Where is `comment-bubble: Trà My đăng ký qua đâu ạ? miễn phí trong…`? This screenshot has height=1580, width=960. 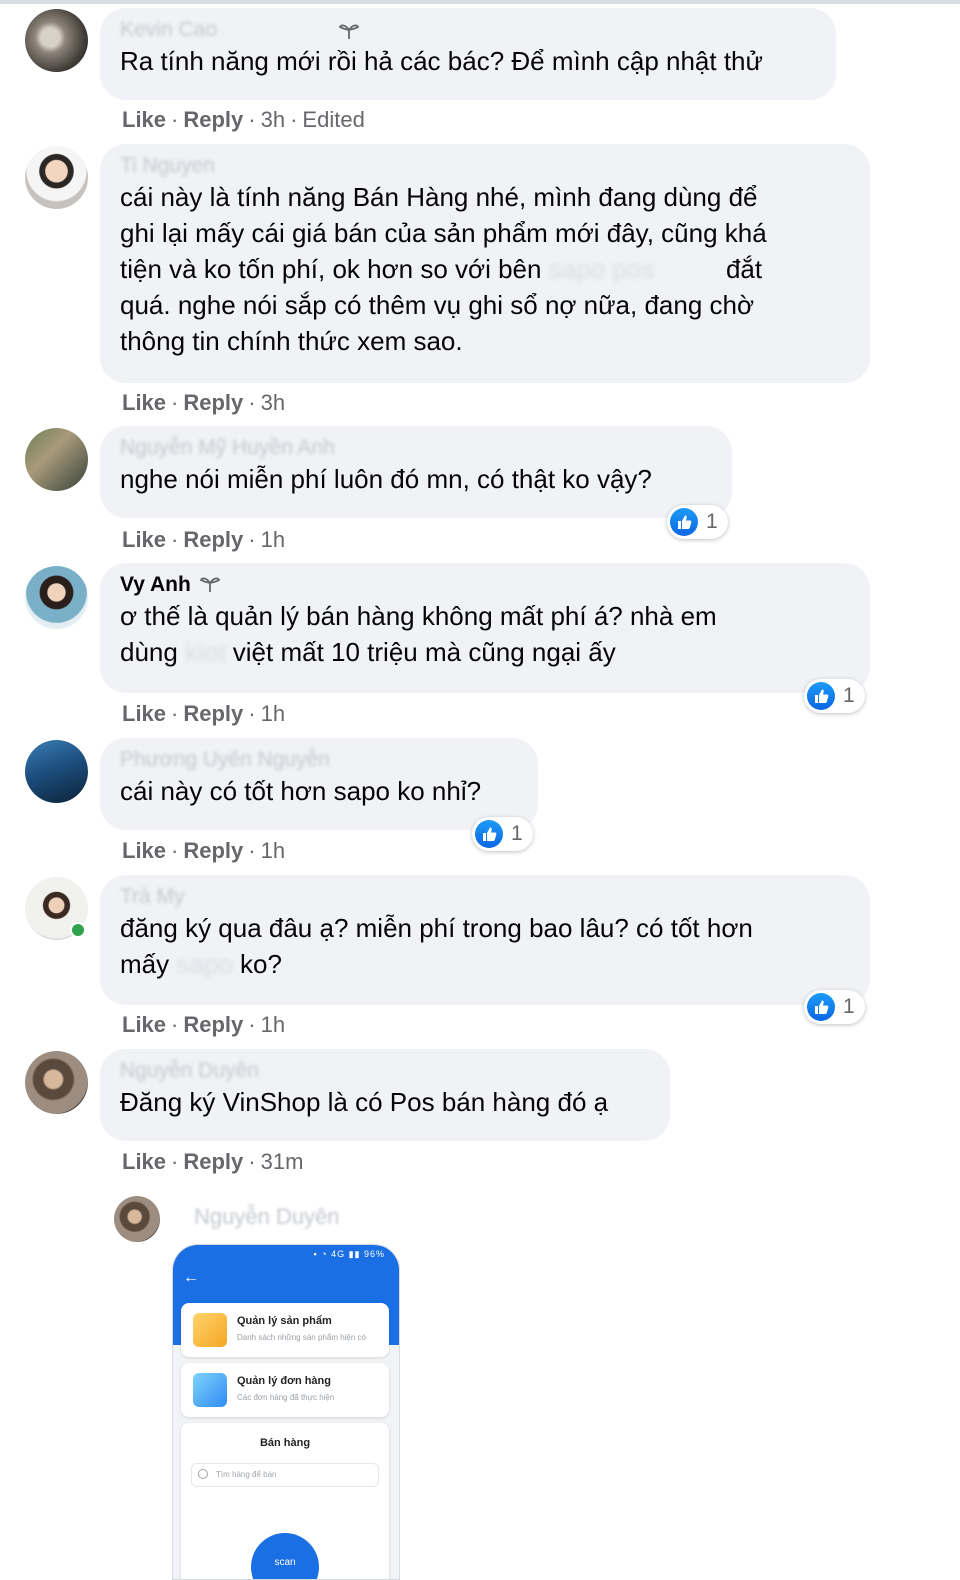
comment-bubble: Trà My đăng ký qua đâu ạ? miễn phí trong… is located at coordinates (485, 940).